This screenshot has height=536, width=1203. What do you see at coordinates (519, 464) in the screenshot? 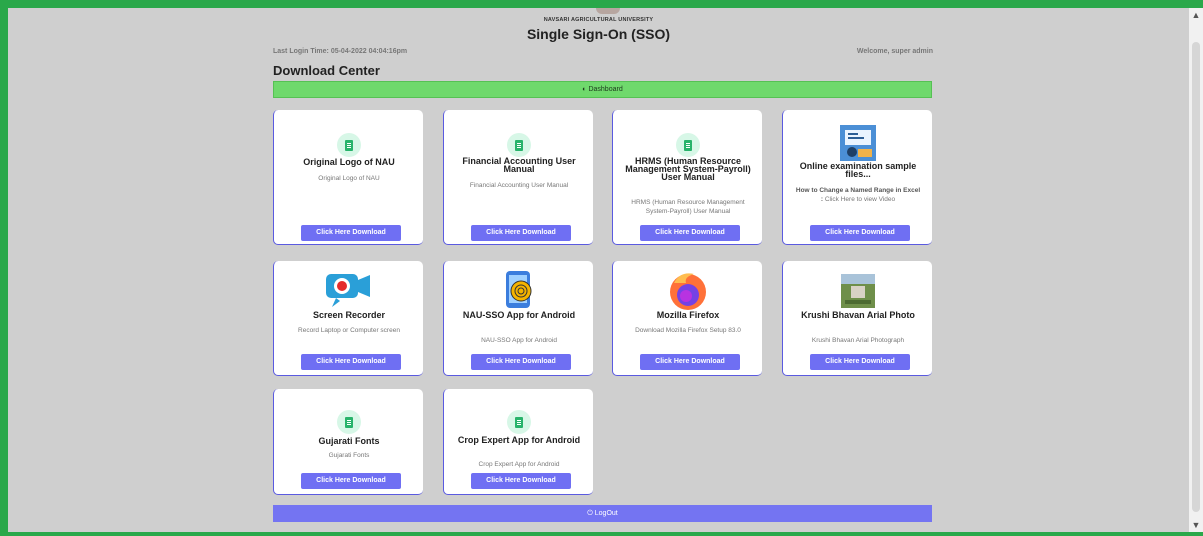
I see `card-description: Crop Expert App for Android` at bounding box center [519, 464].